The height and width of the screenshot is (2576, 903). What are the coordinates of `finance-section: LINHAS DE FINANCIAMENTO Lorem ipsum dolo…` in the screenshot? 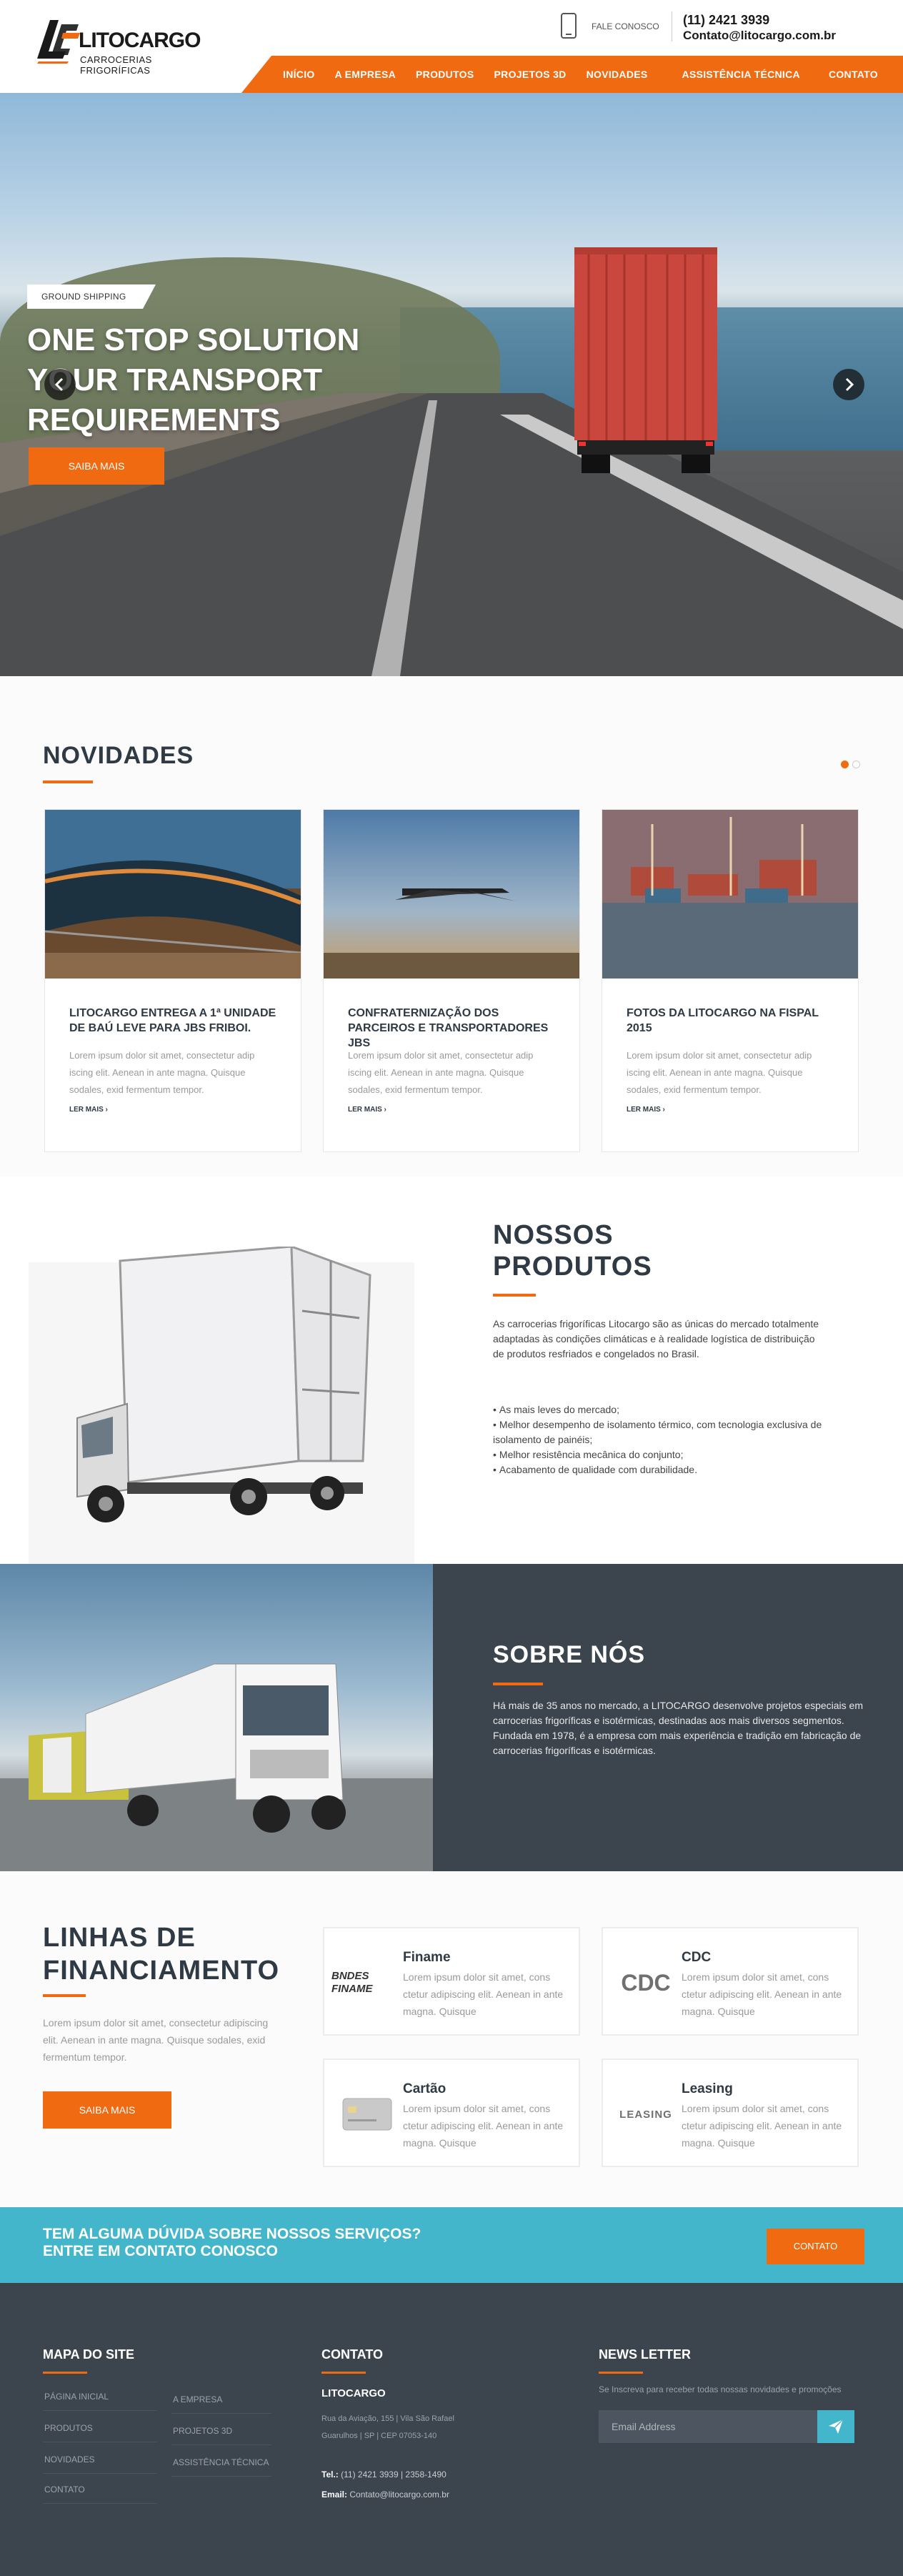 It's located at (451, 2039).